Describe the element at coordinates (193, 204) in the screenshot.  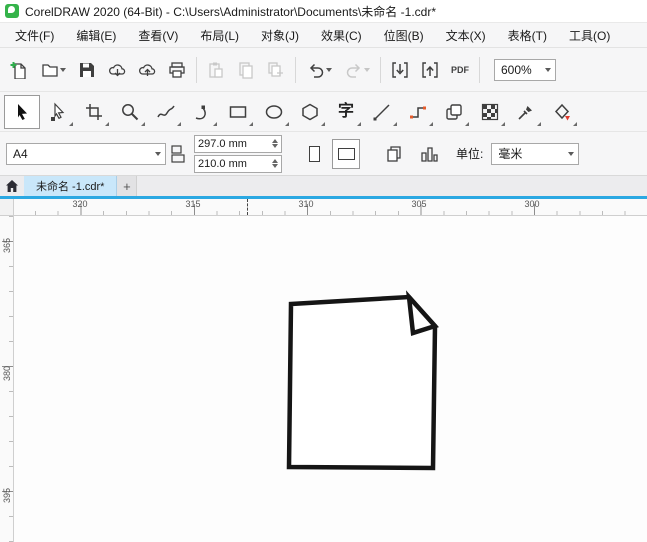
I see `ruler-label: 315` at that location.